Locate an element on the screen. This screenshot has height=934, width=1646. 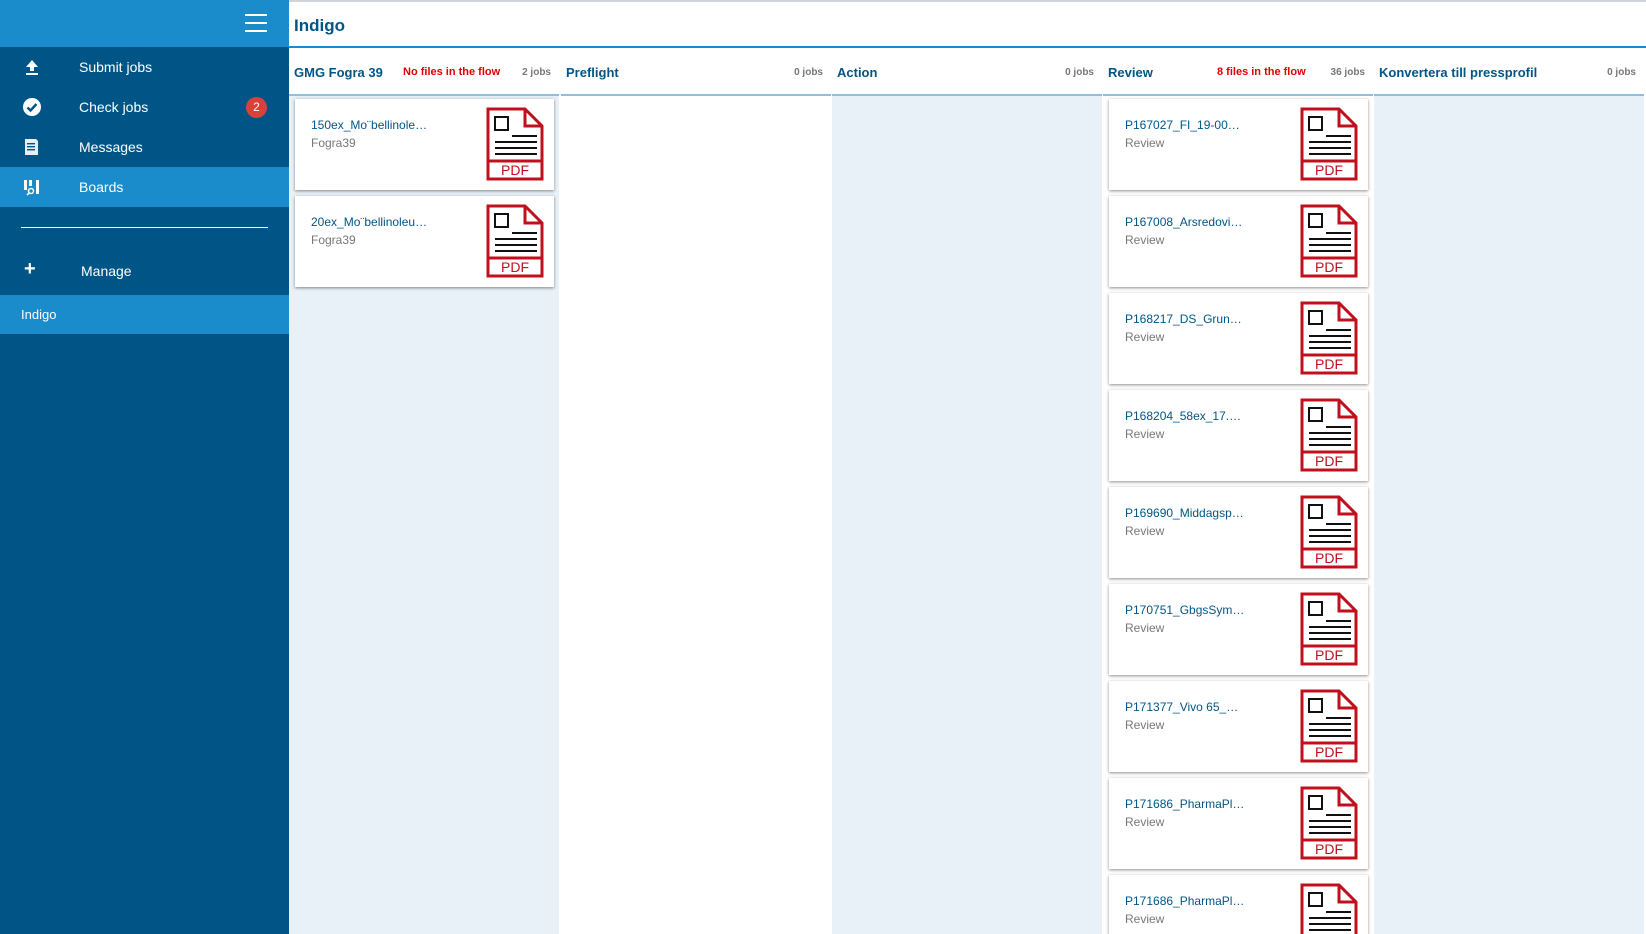
sidebar-item-manage: + Manage is located at coordinates (144, 271).